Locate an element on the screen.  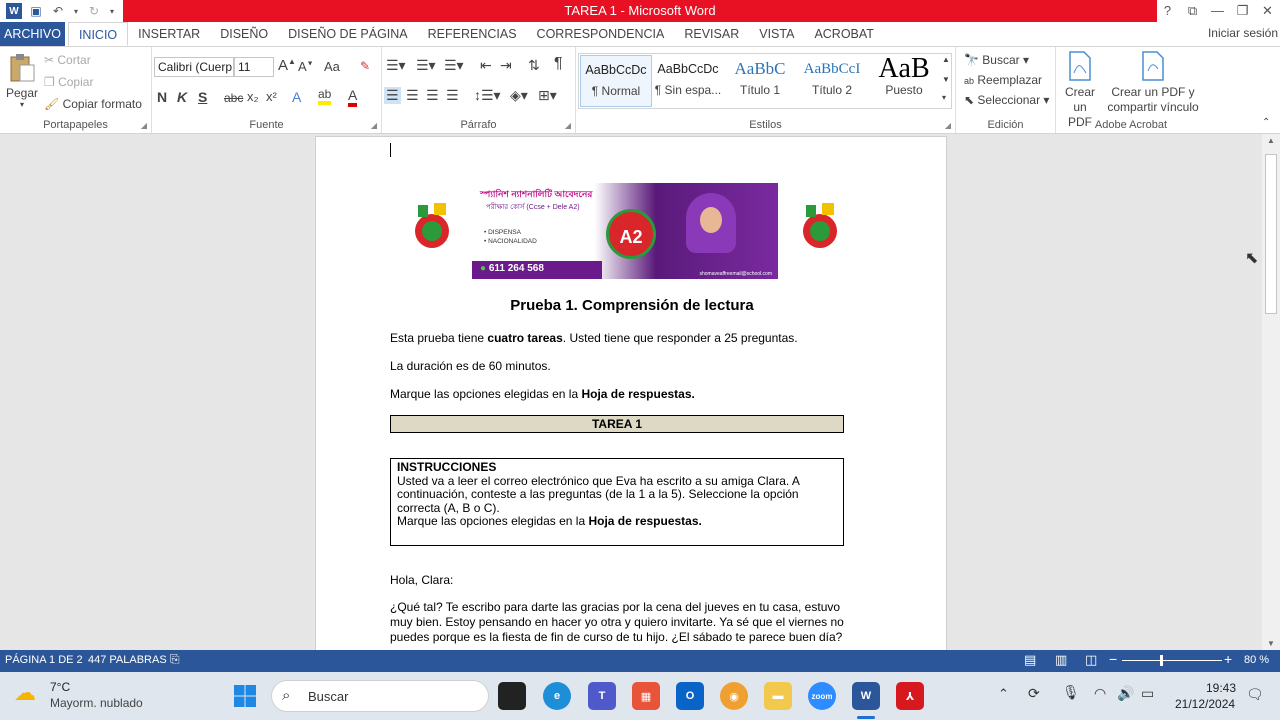
sign-in-link: Iniciar sesión is located at coordinates (1243, 33).